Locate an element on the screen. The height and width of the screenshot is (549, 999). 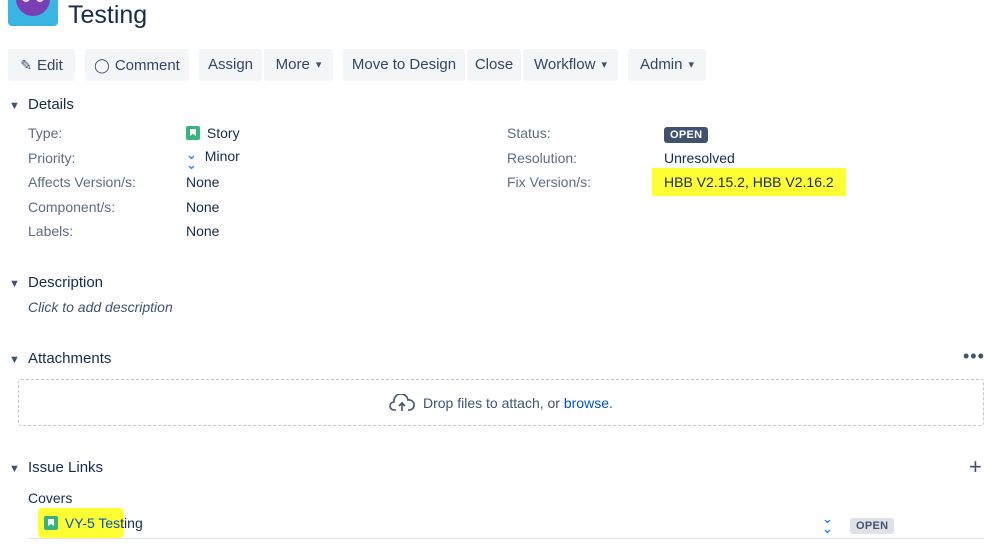
edit-button: ✎ Edit is located at coordinates (41, 65).